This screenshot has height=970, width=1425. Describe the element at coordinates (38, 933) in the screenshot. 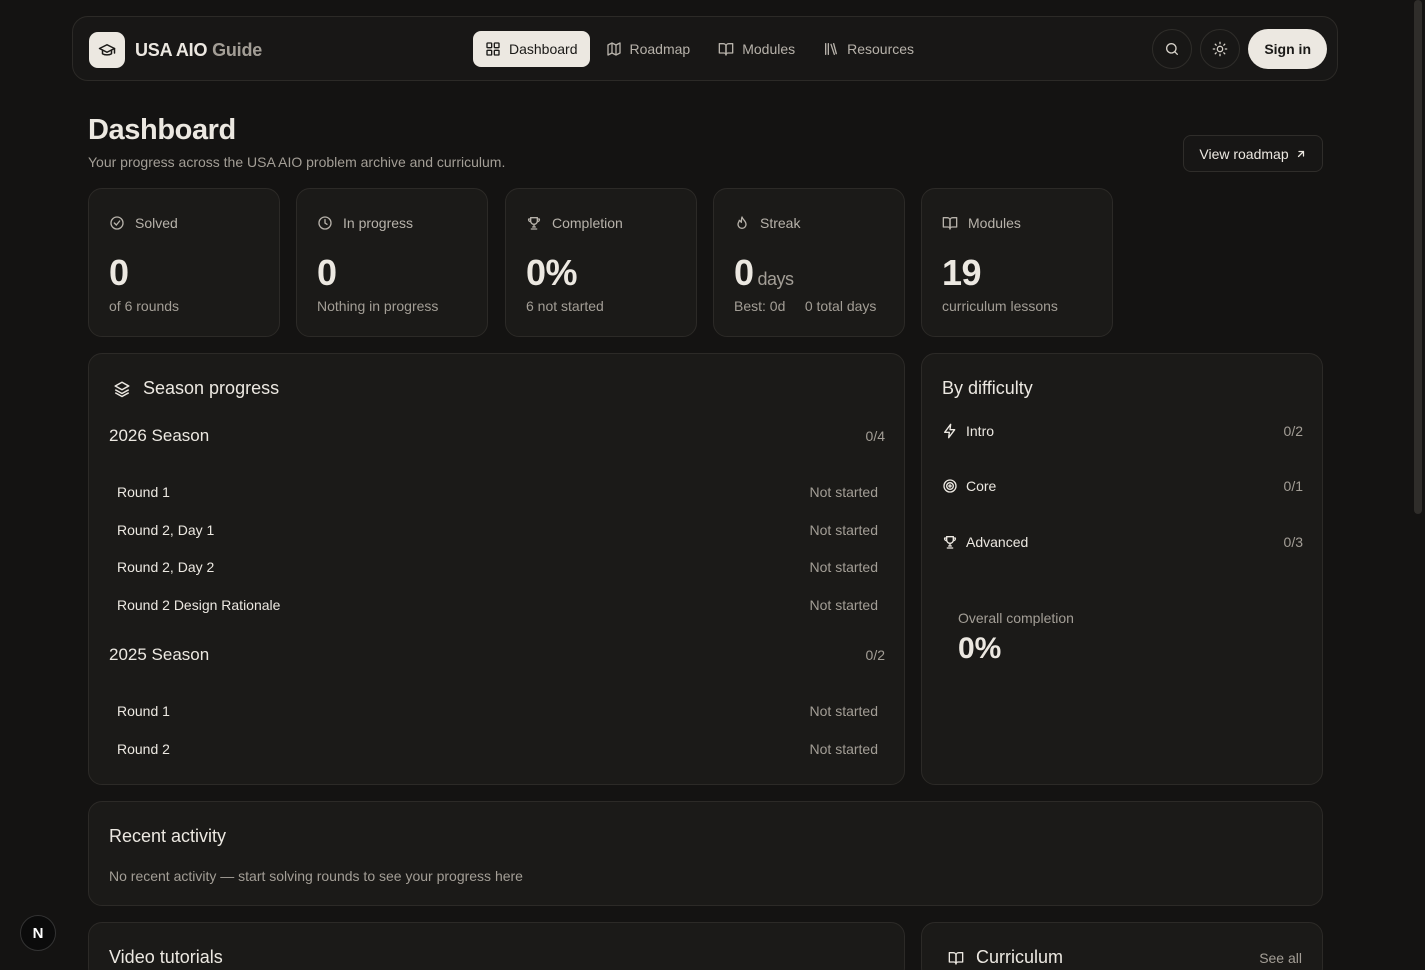

I see `dev-indicator-button: N` at that location.